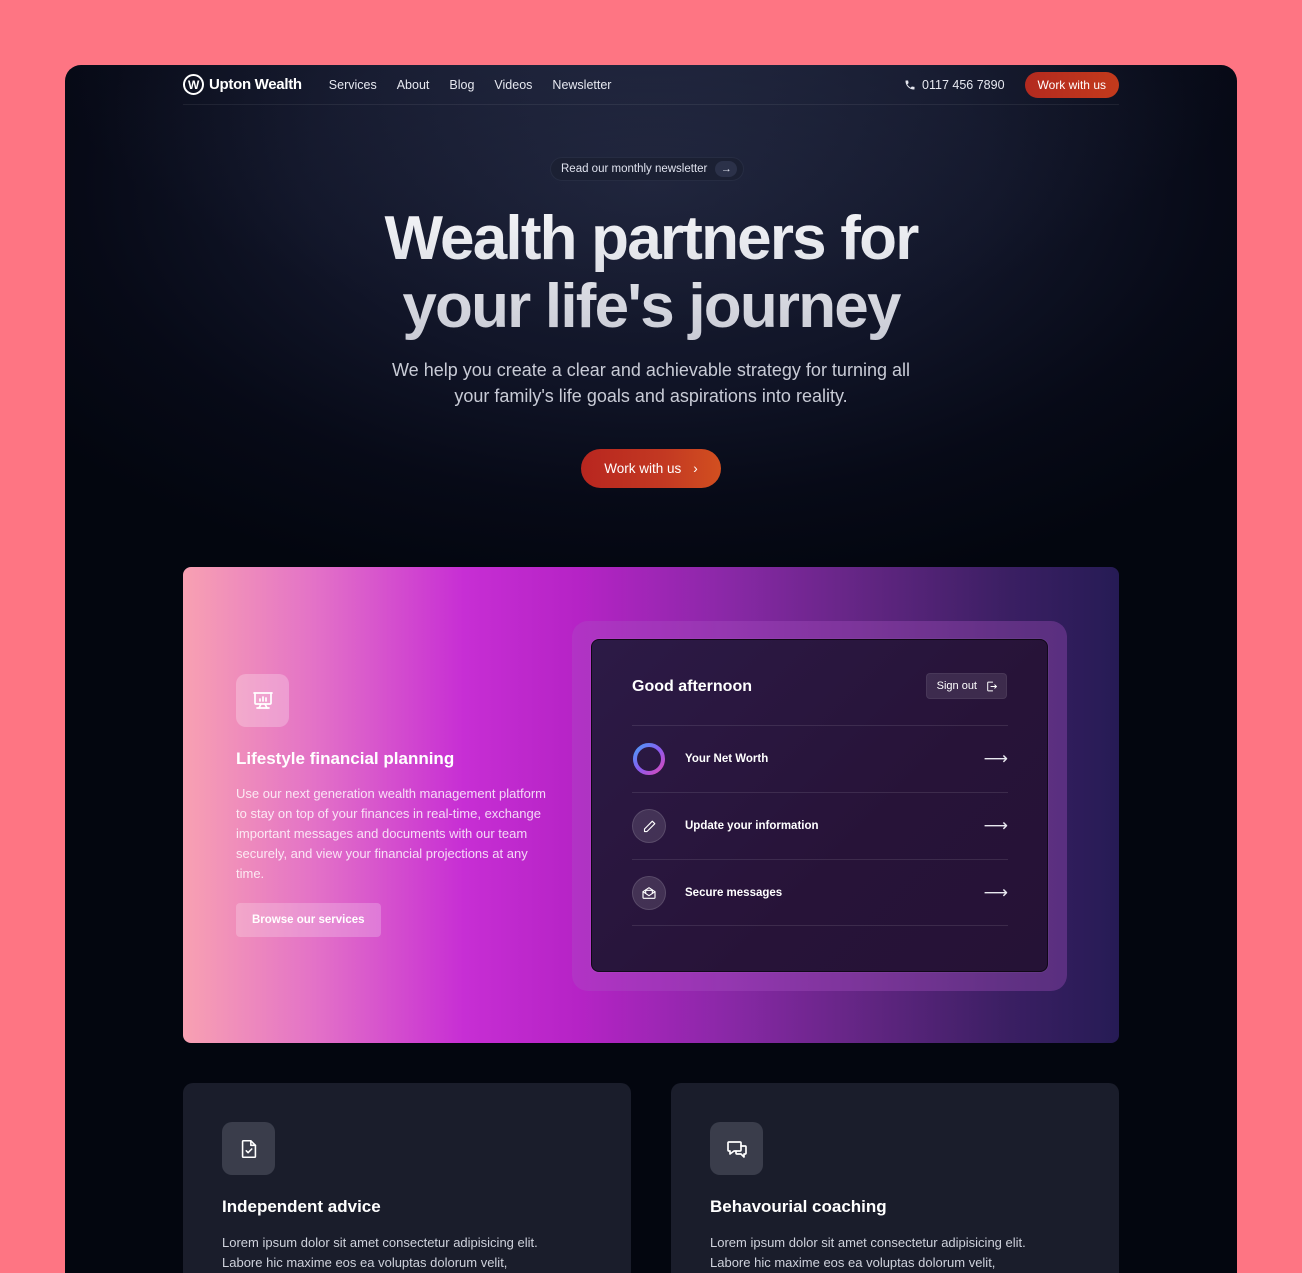 The image size is (1302, 1273). I want to click on hero-title-line1: Wealth partners for, so click(651, 238).